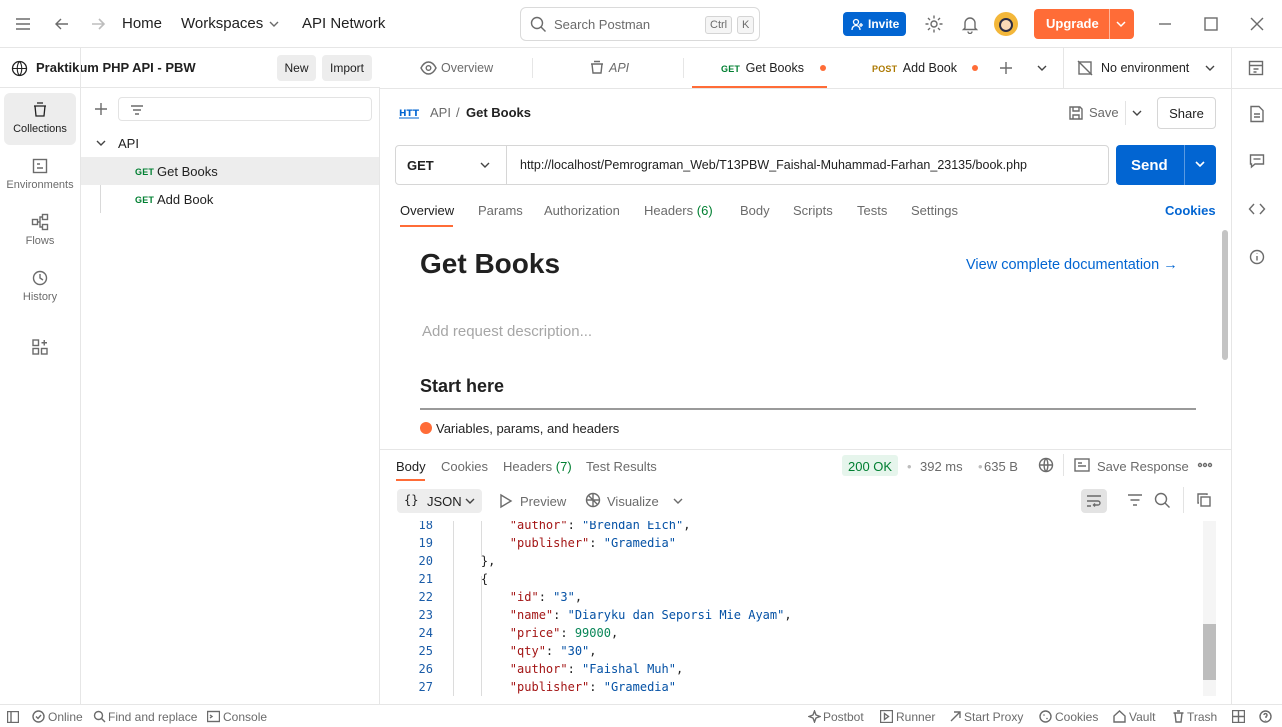  What do you see at coordinates (40, 119) in the screenshot?
I see `sidebar-item-collections: Collections` at bounding box center [40, 119].